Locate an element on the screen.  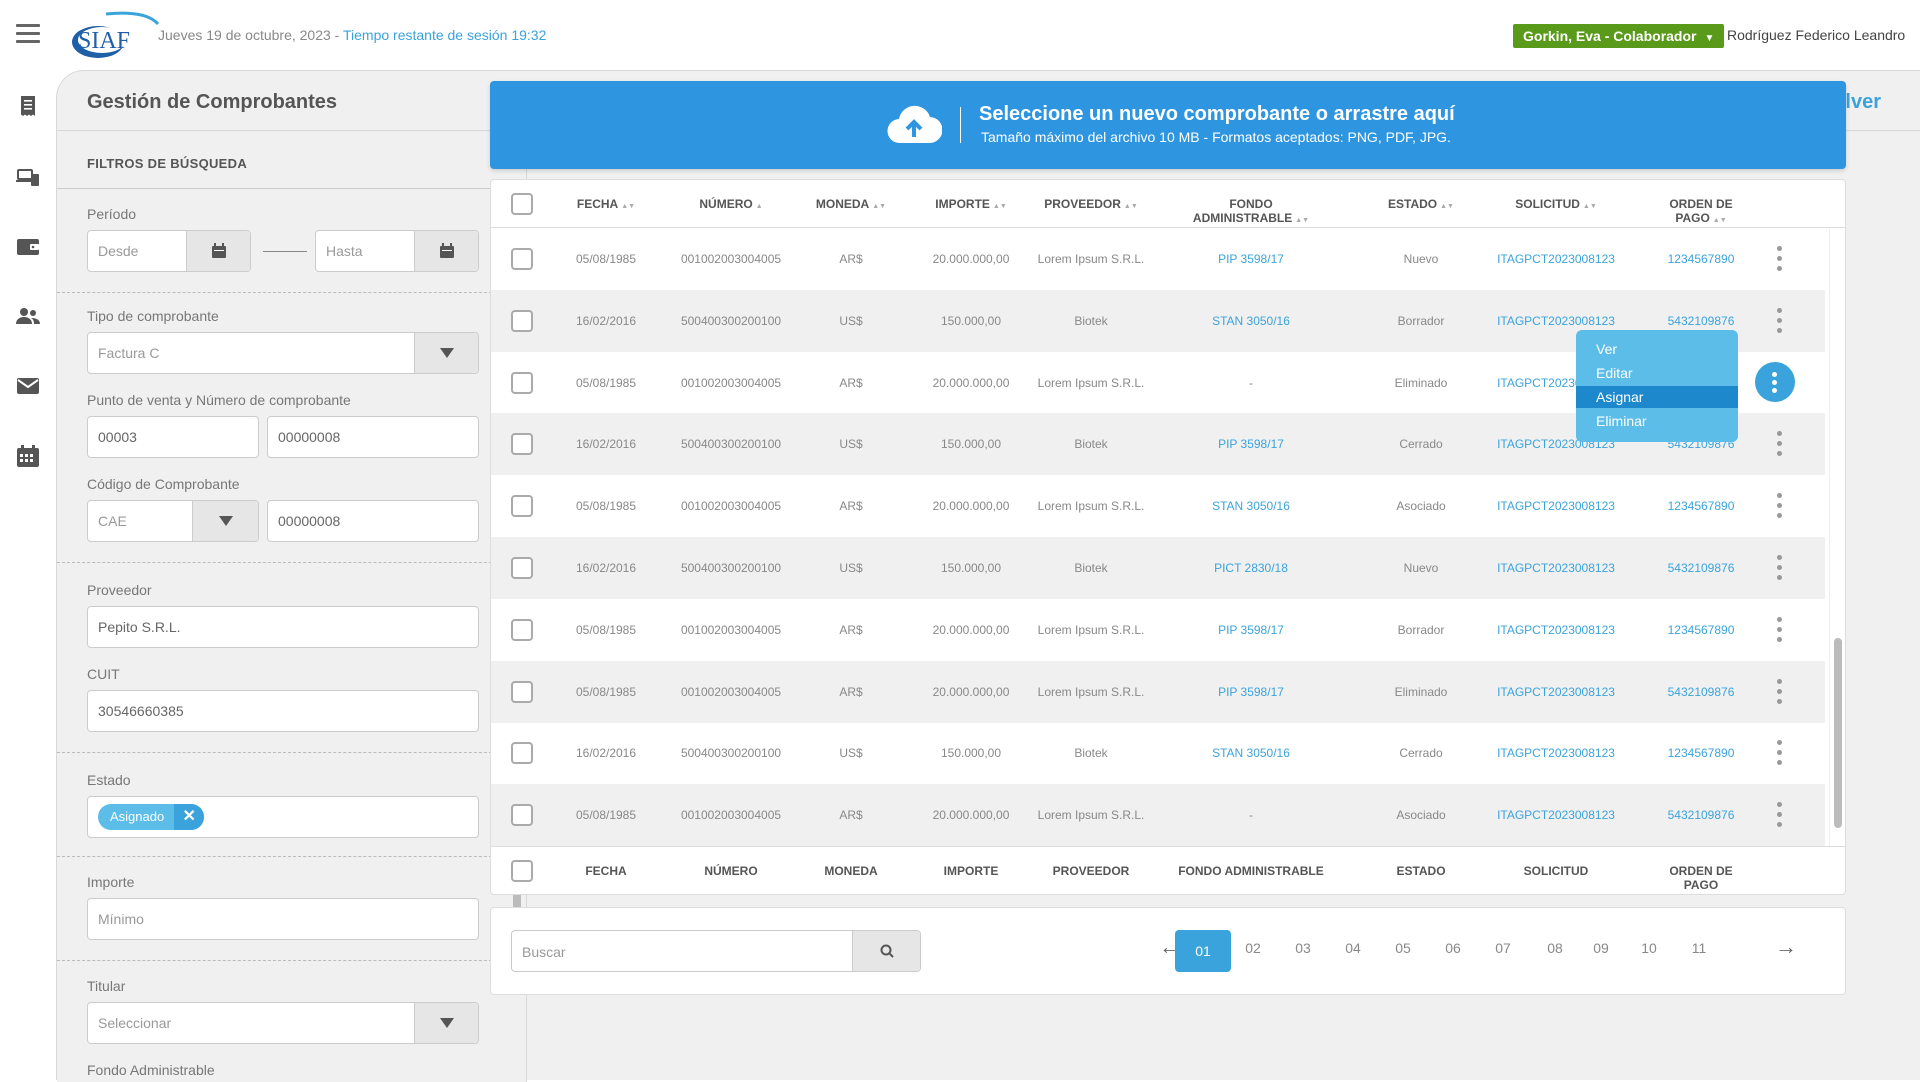
column-header-solicitud: SOLICITUD ▲▼ is located at coordinates (1556, 204).